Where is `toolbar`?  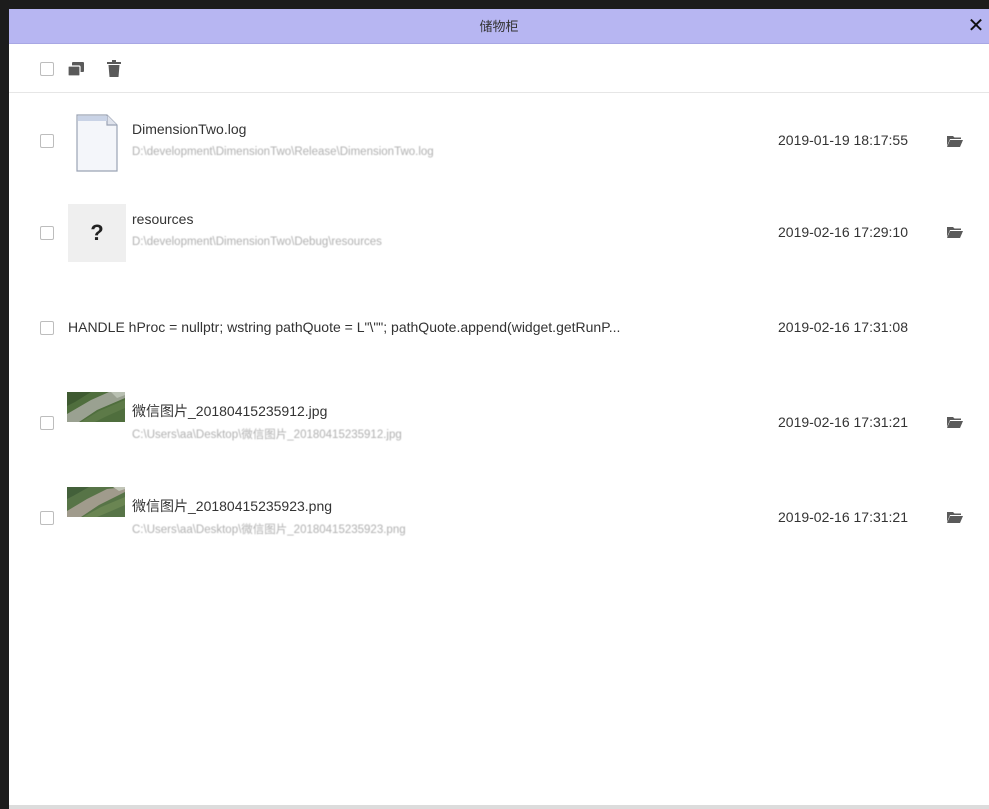 toolbar is located at coordinates (499, 68).